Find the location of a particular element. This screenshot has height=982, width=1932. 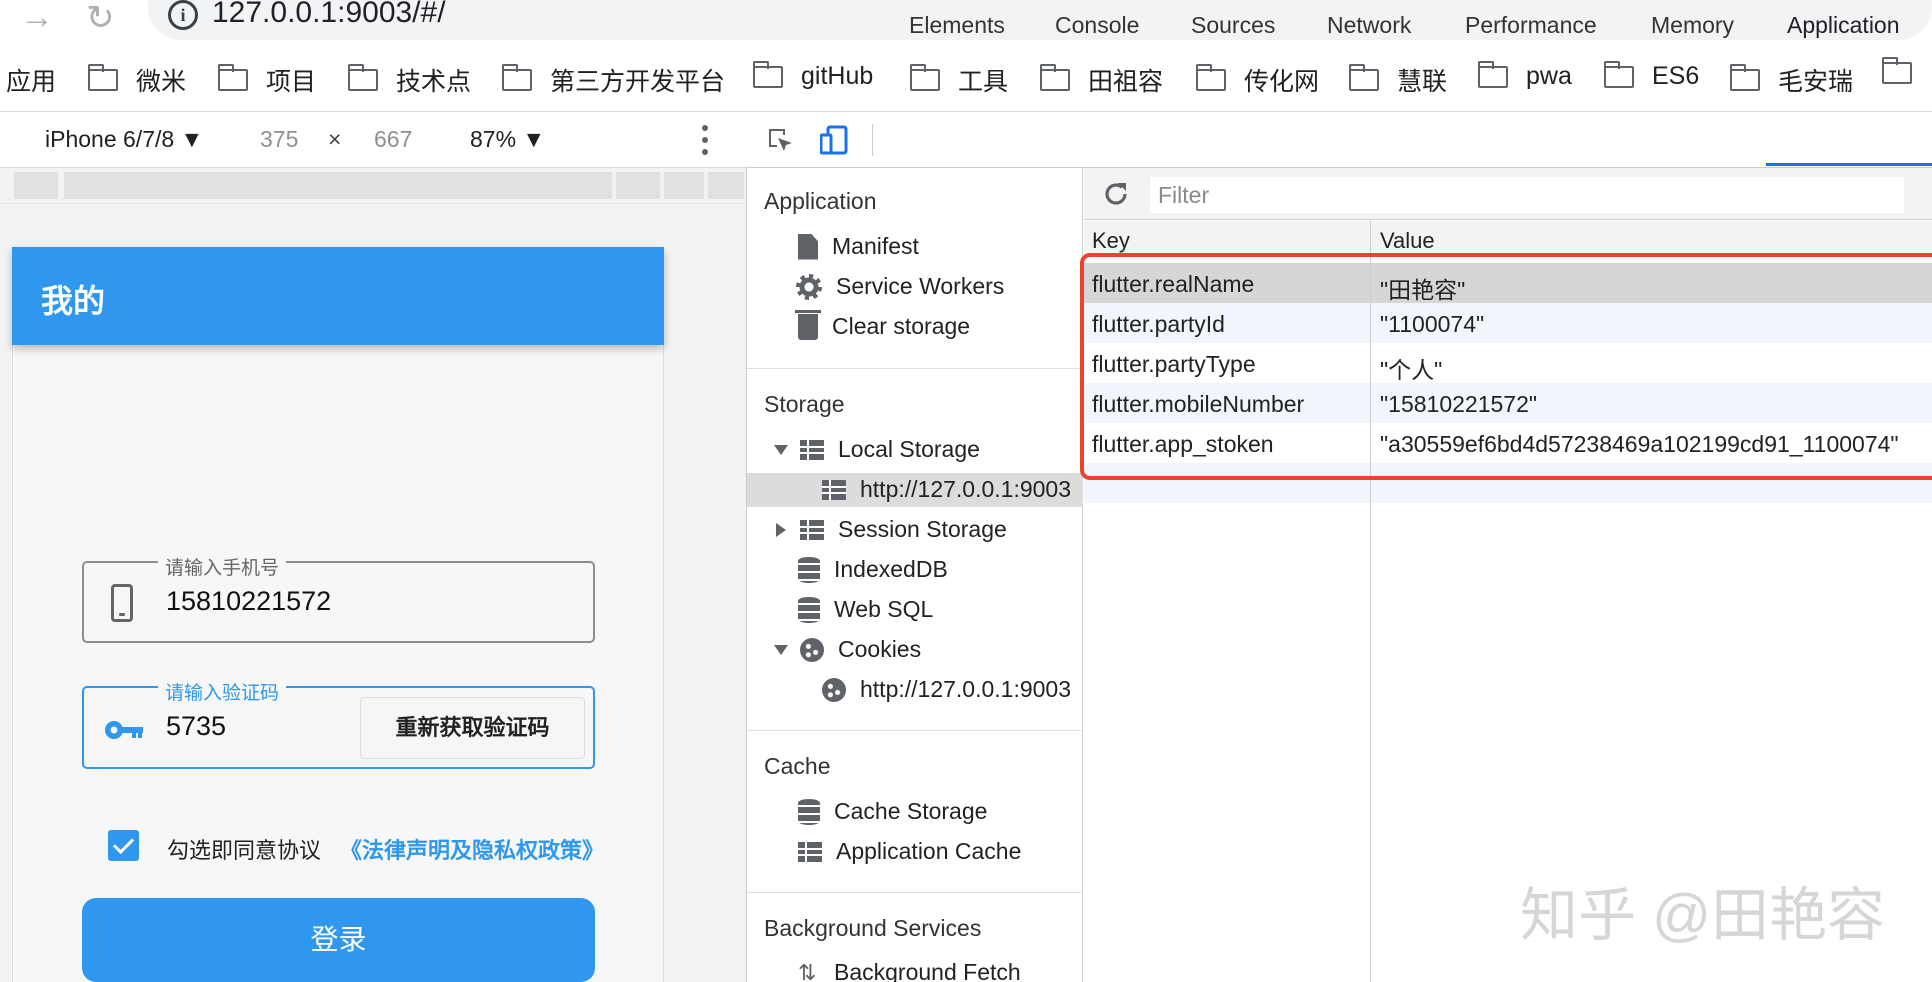

bookmark-folder: 项目 is located at coordinates (266, 80).